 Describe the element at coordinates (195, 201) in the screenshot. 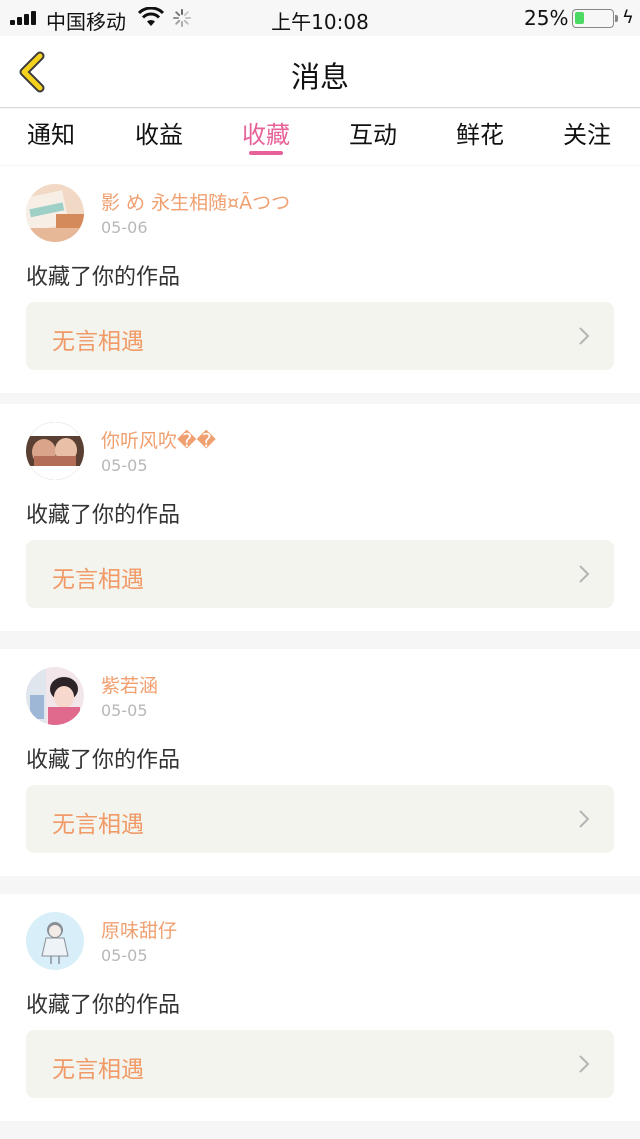

I see `username: 影 め 永生相随¤Ãつつ` at that location.